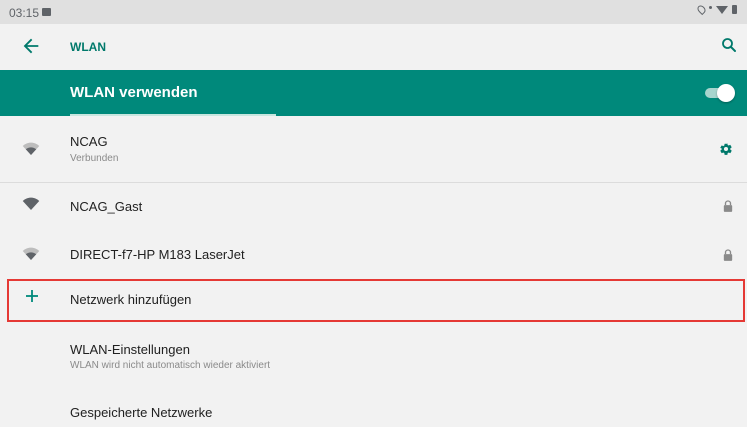  Describe the element at coordinates (130, 349) in the screenshot. I see `wlan-settings-title: WLAN-Einstellungen` at that location.